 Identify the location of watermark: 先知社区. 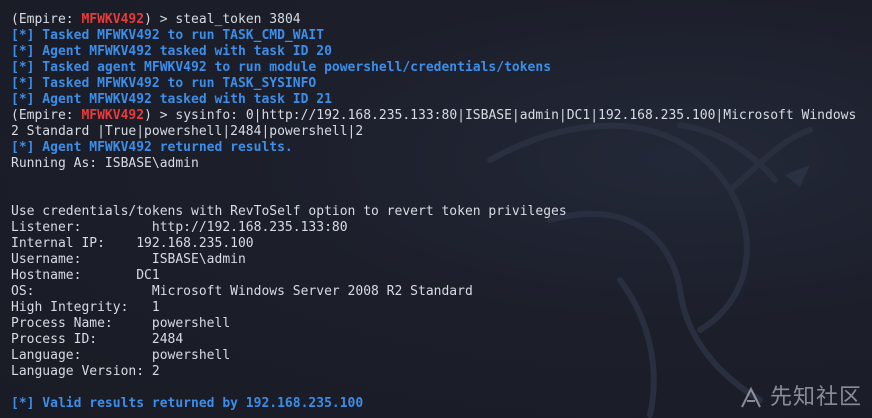
(800, 398).